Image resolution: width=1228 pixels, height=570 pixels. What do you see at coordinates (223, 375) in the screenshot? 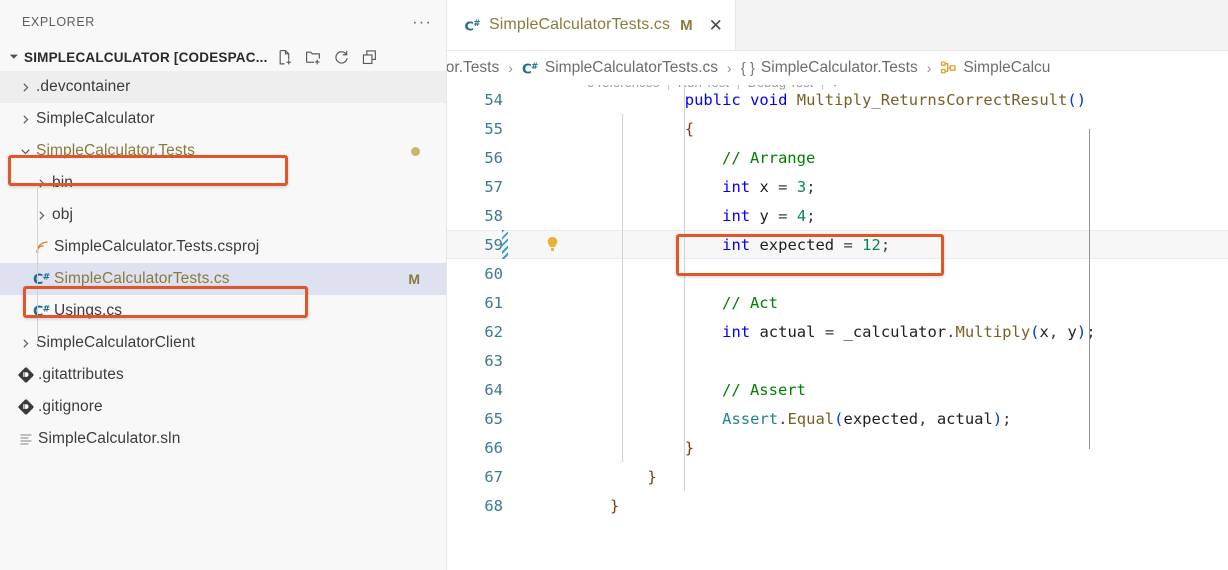
I see `explorer-item-gitattributes: .gitattributes` at bounding box center [223, 375].